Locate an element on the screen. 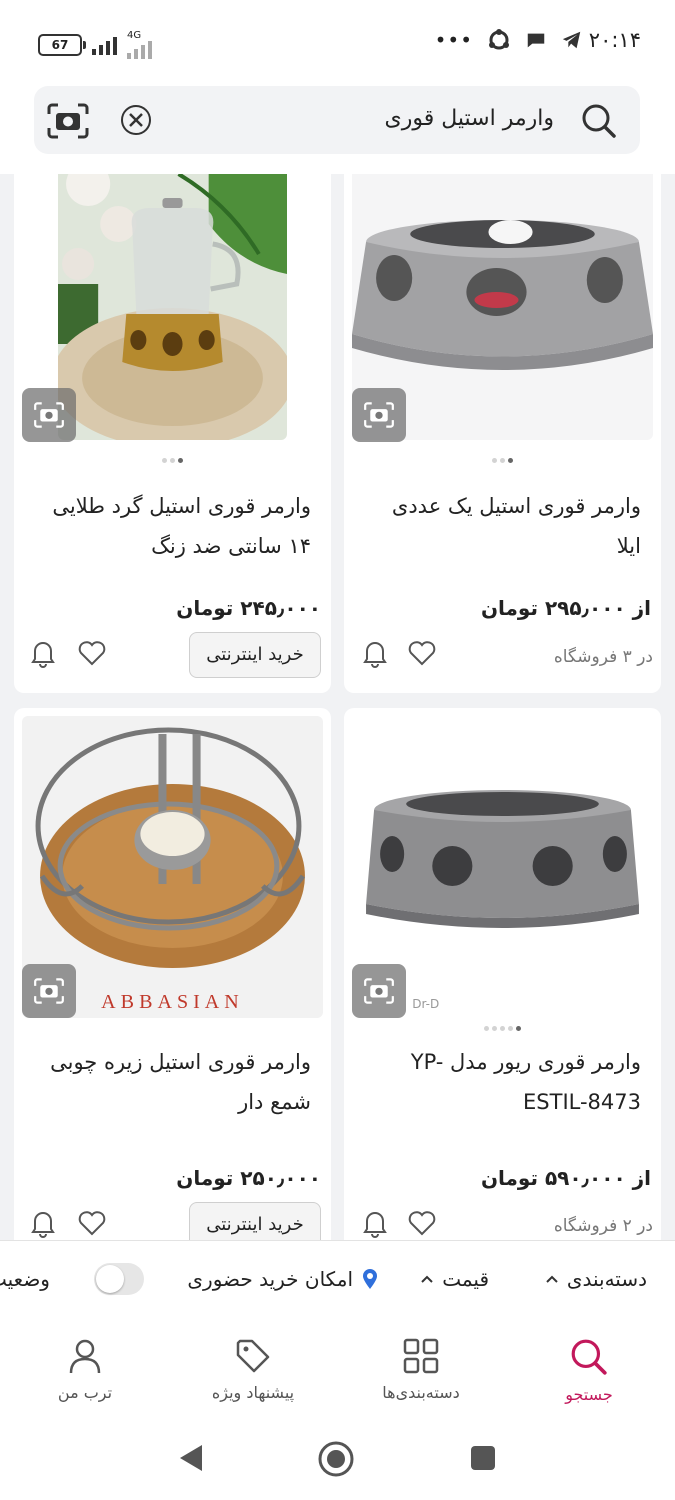 The image size is (675, 1500). brand-stamp: ABBASIAN is located at coordinates (172, 1002).